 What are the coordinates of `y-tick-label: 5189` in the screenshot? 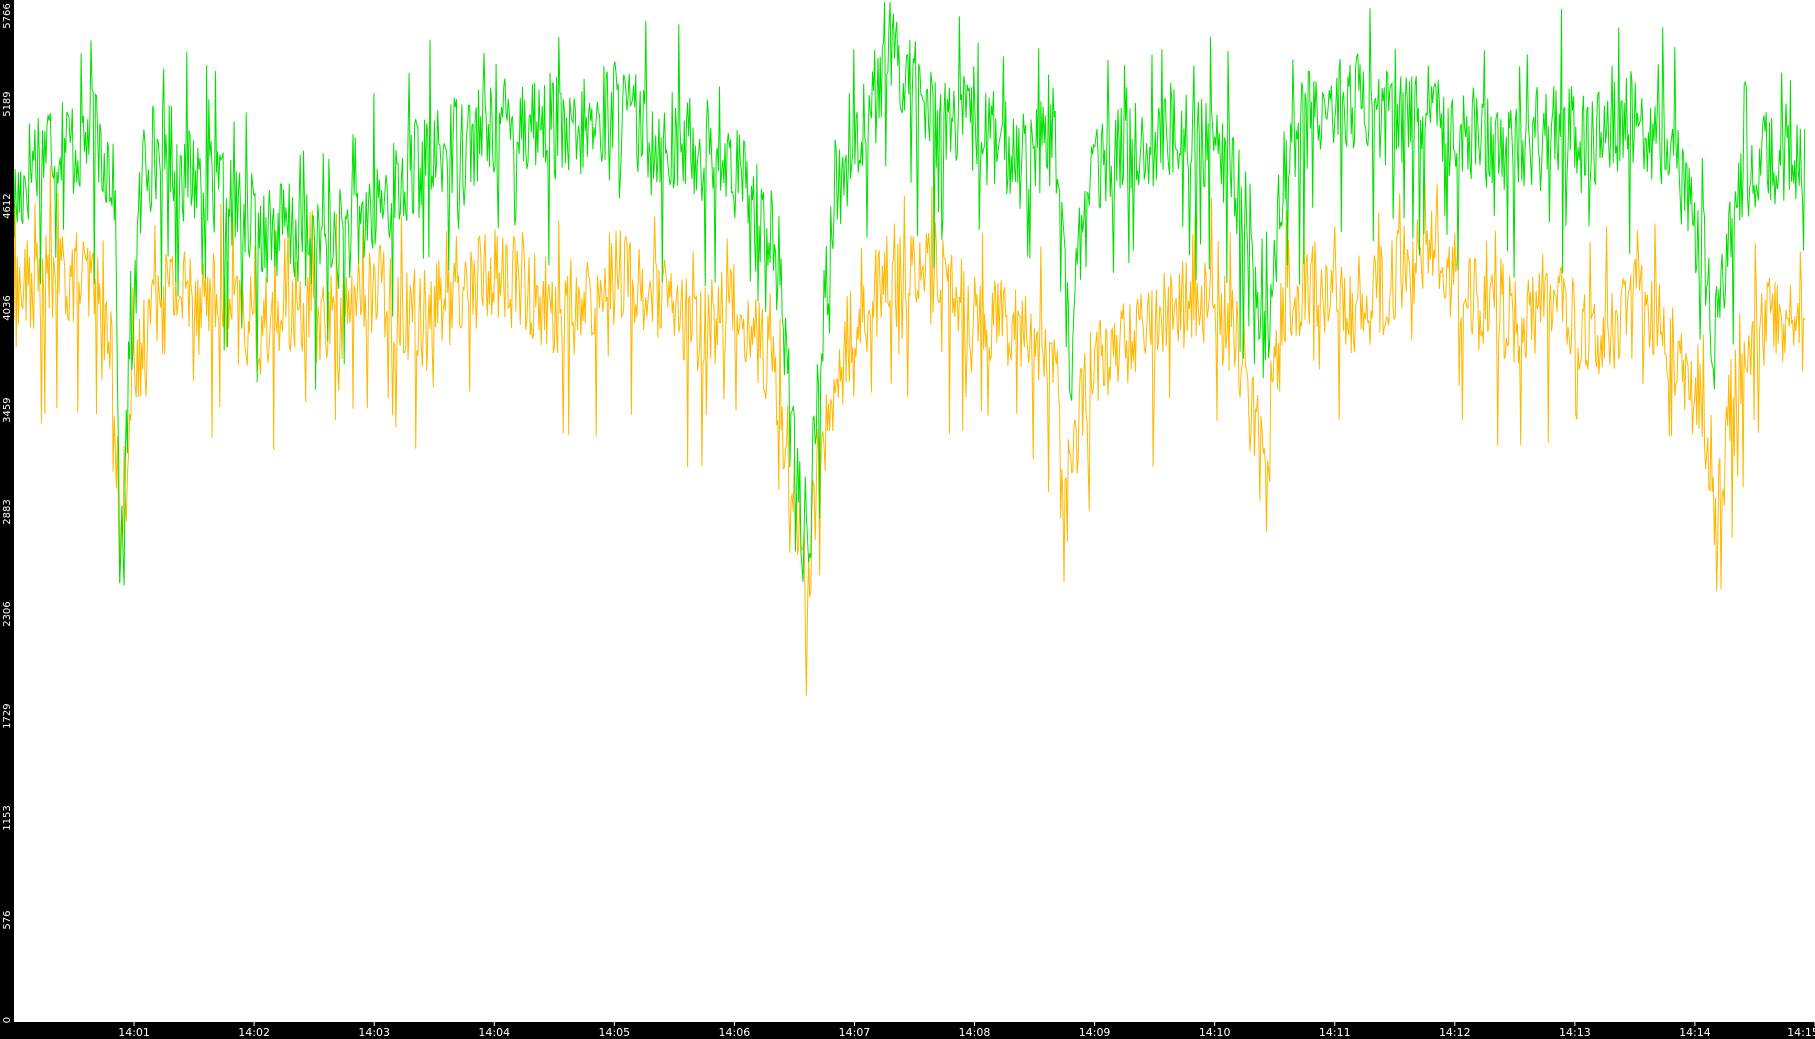 It's located at (7, 103).